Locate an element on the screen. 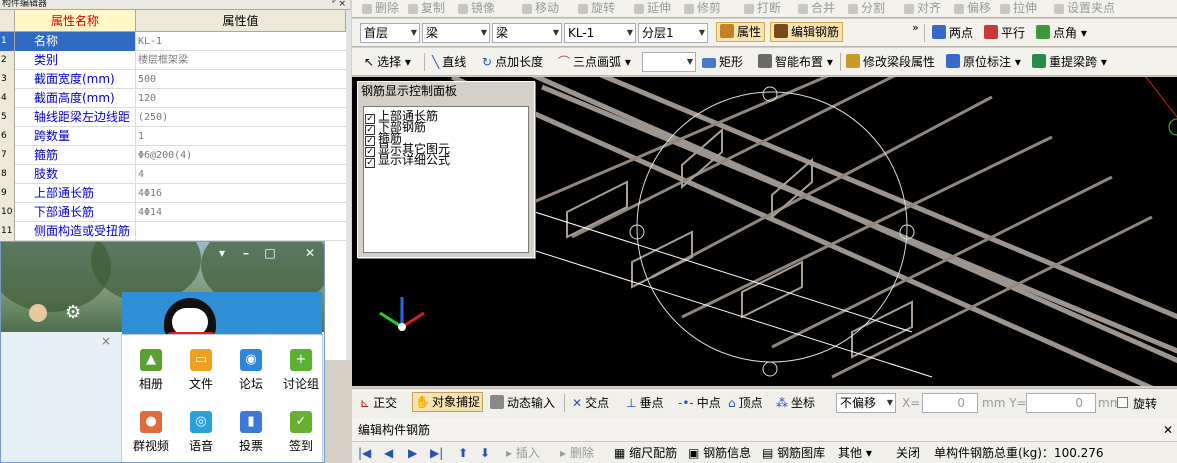 The width and height of the screenshot is (1177, 463). point-length-button: ↻ 点加长度 is located at coordinates (512, 62).